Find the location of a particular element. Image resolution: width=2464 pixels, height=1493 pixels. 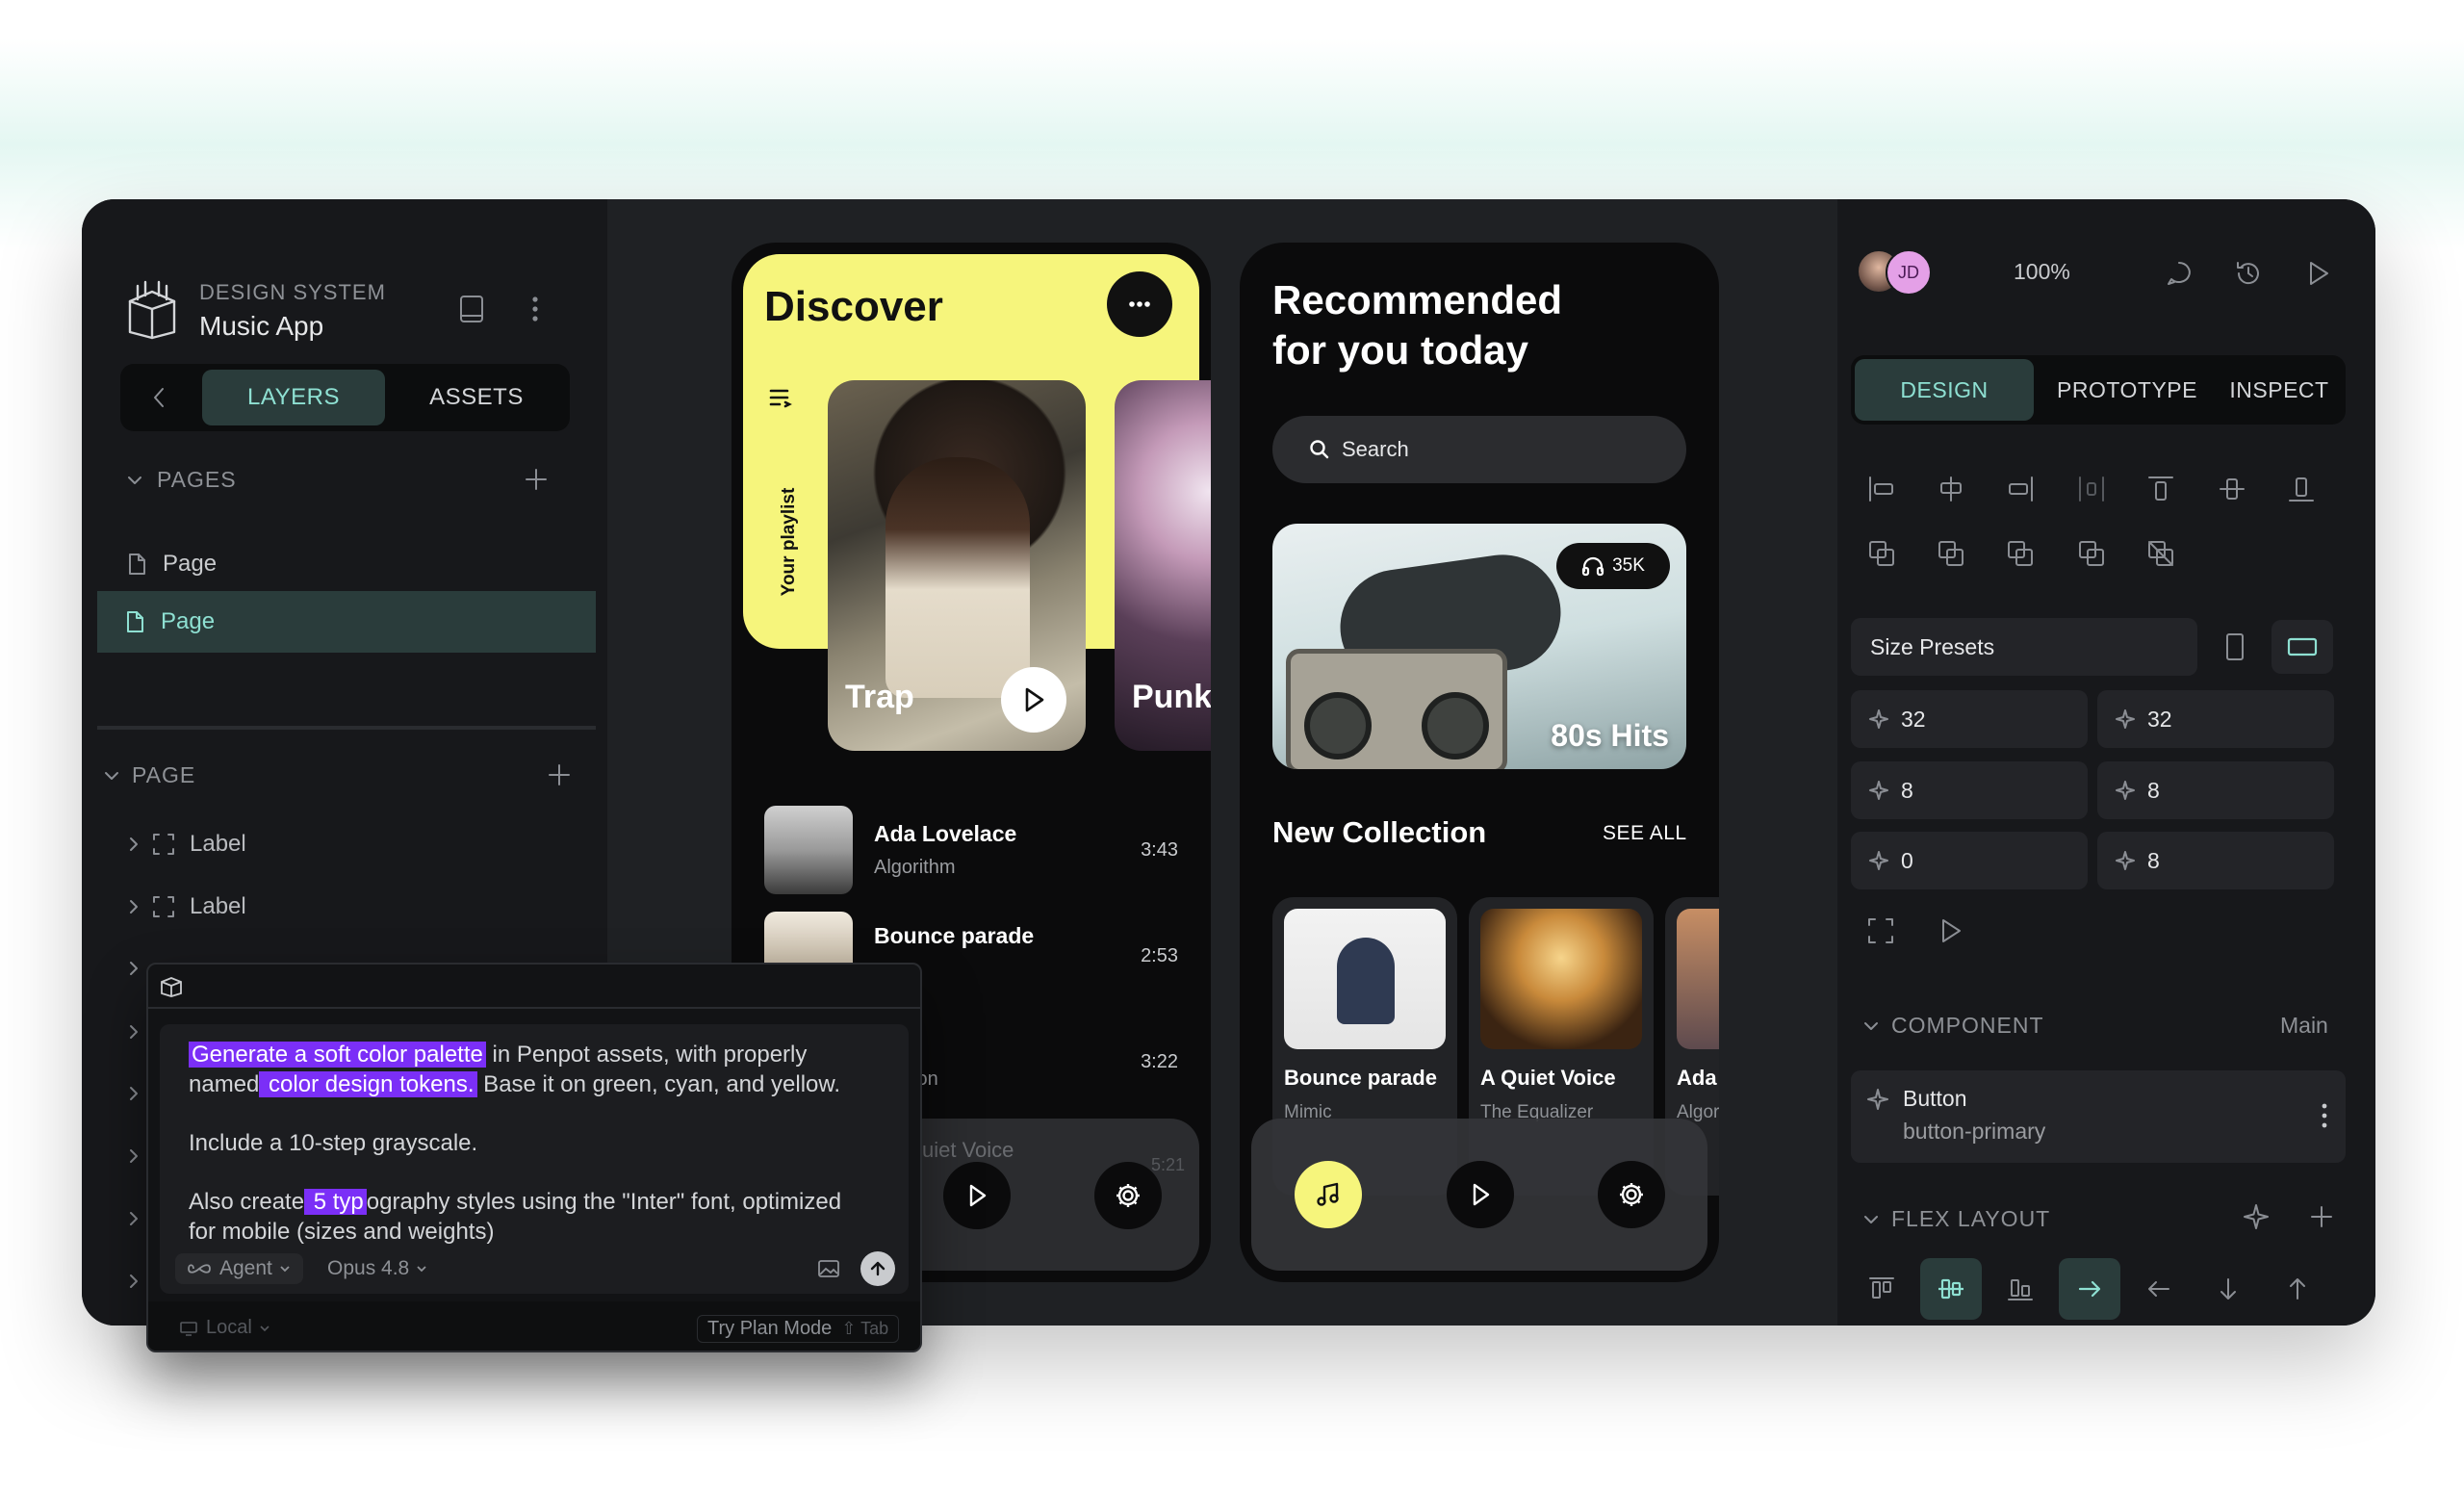

tab-layers: LAYERS is located at coordinates (293, 397).